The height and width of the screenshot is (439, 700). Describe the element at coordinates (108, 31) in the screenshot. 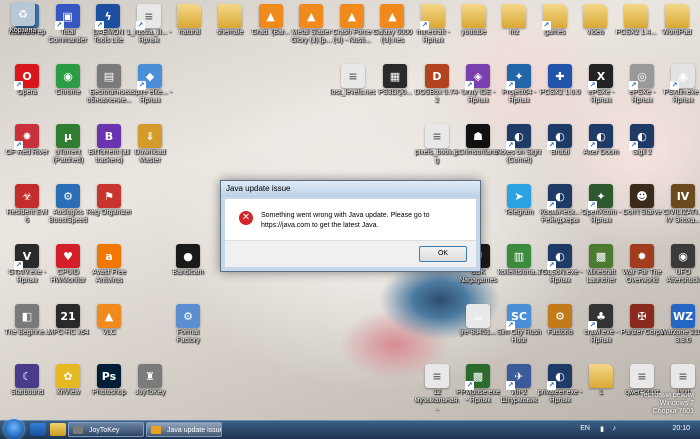

I see `desktop-icon: ϟDAEMON Tools Lite` at that location.